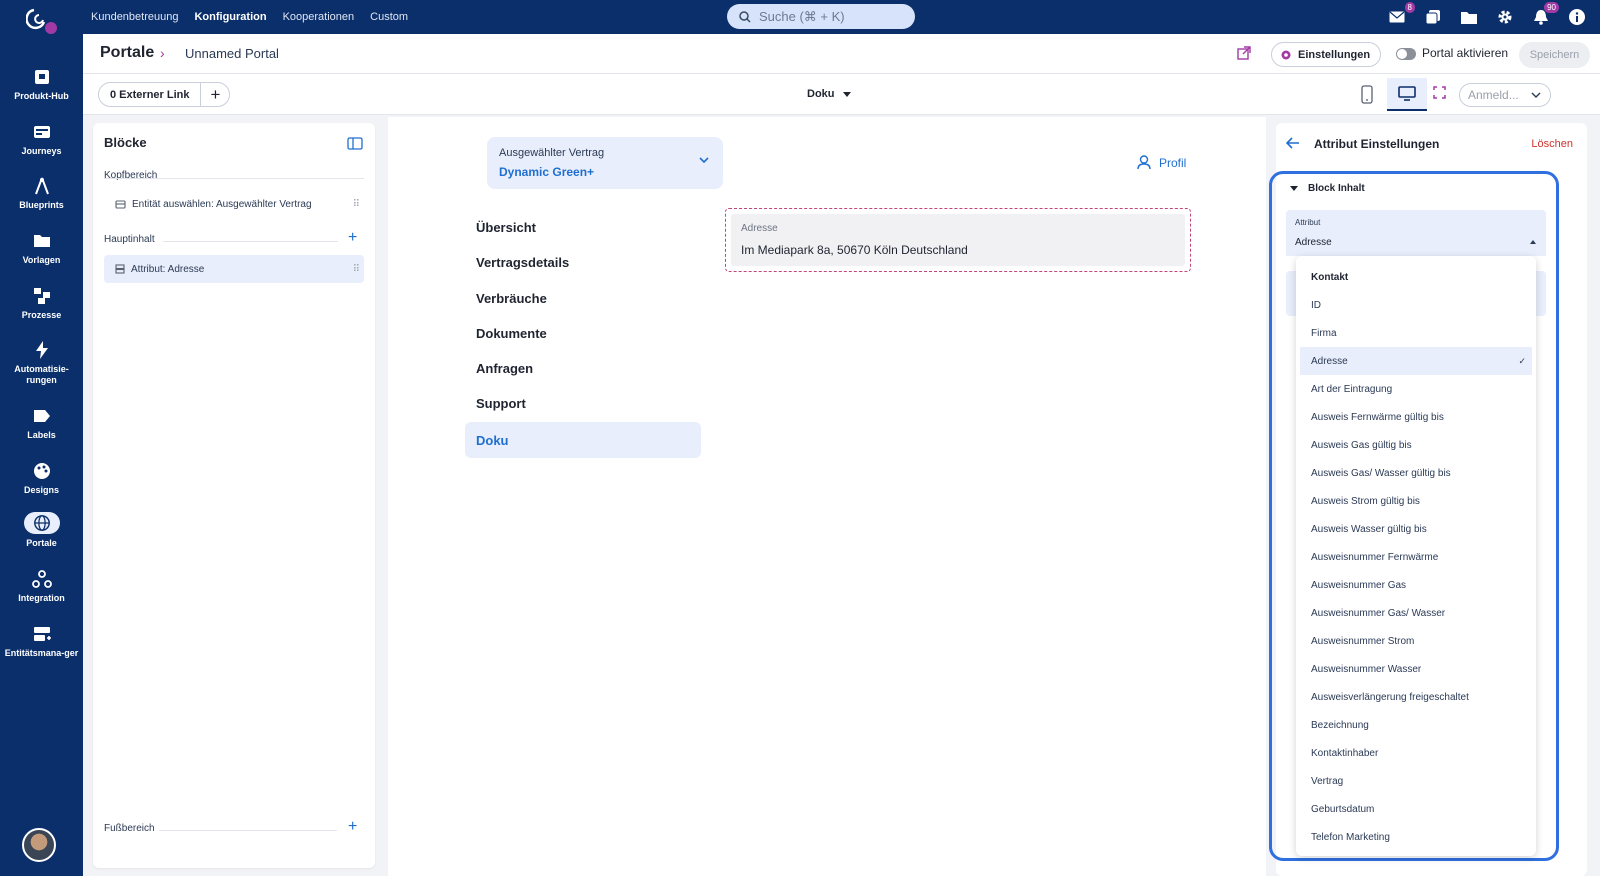 The width and height of the screenshot is (1600, 876). I want to click on add-link-button: +, so click(215, 94).